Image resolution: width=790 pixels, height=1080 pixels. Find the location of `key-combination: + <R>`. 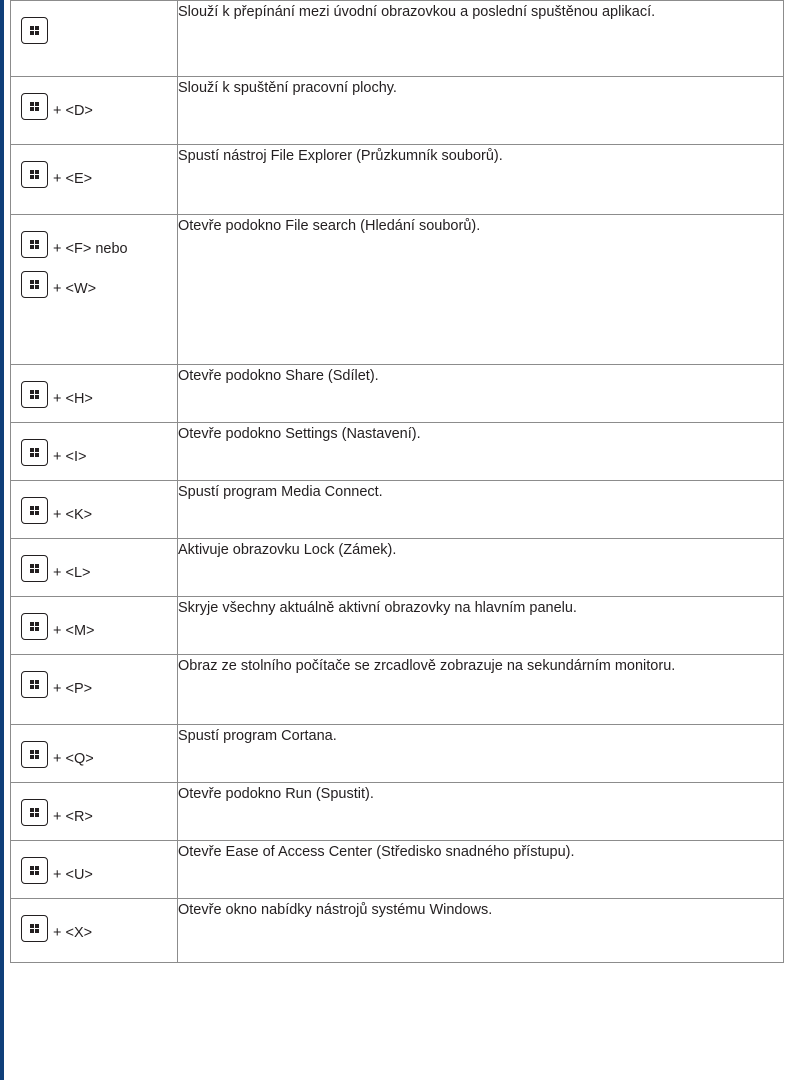

key-combination: + <R> is located at coordinates (99, 813).